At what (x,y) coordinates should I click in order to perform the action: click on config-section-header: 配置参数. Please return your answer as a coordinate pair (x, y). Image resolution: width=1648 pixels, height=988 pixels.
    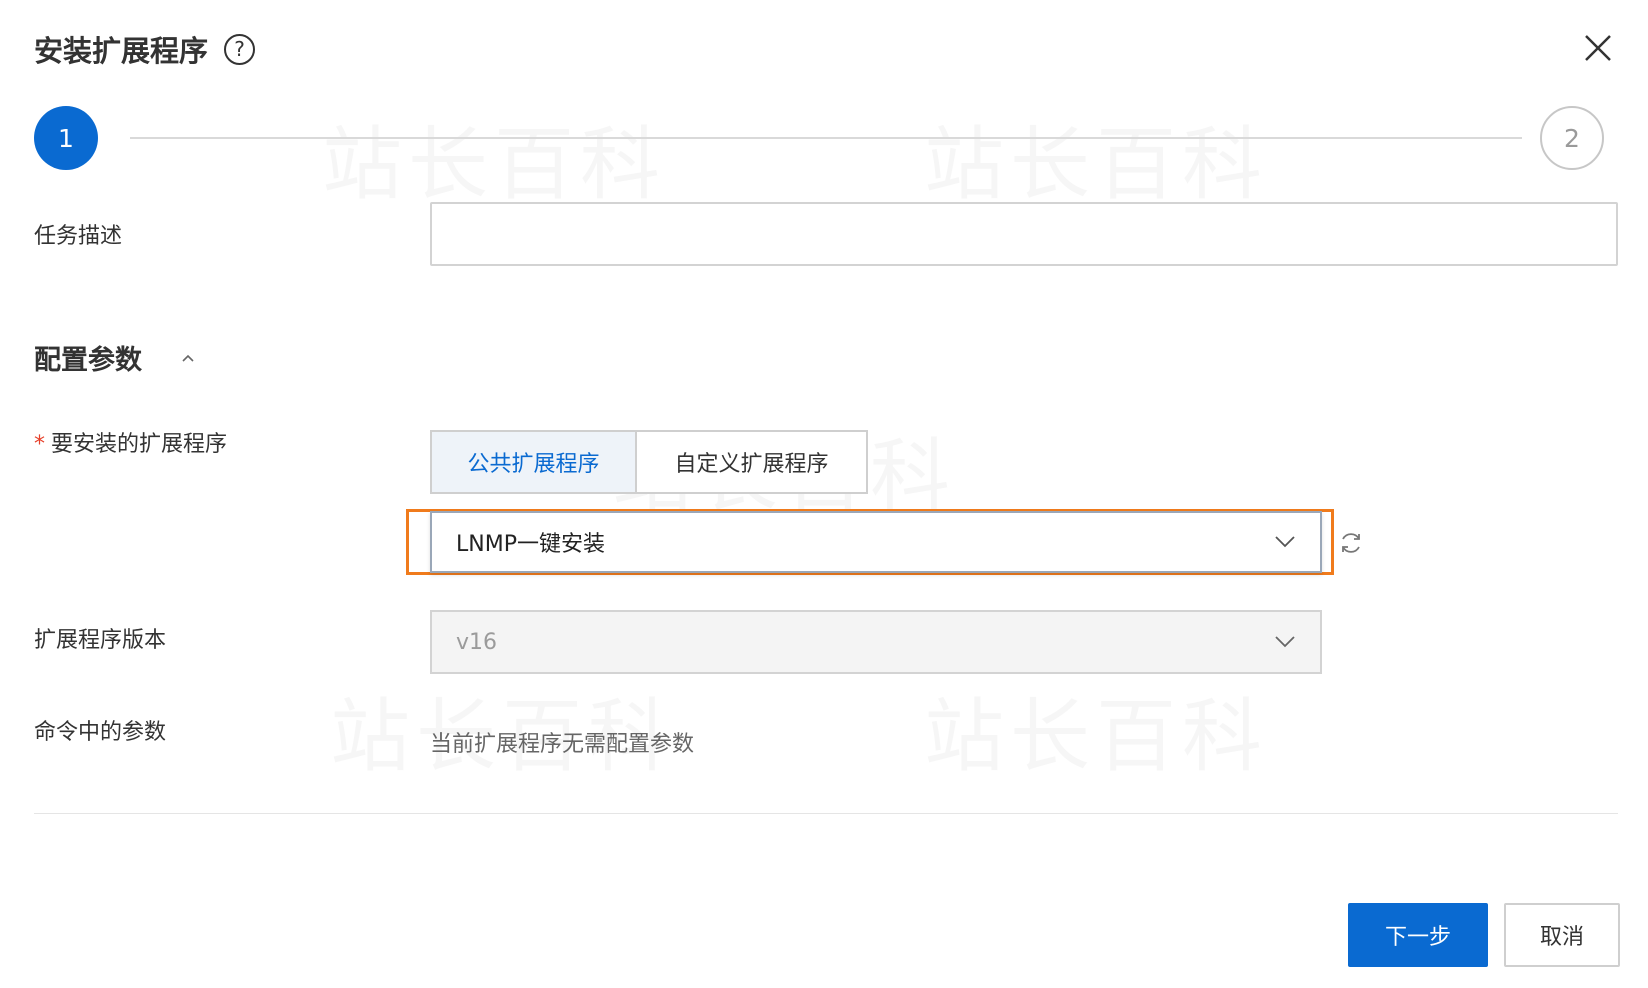
    Looking at the image, I should click on (115, 357).